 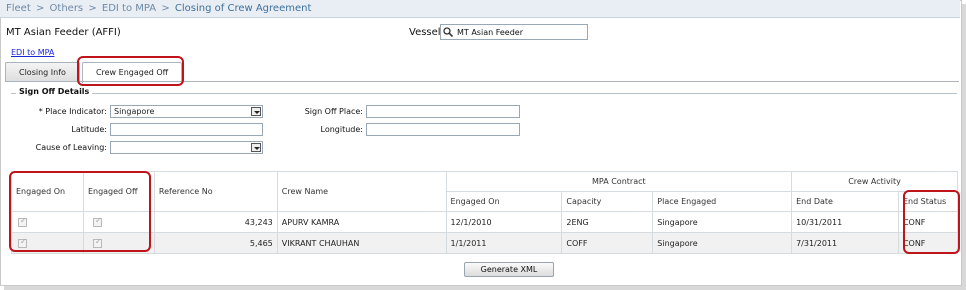 I want to click on longitude-input, so click(x=443, y=129).